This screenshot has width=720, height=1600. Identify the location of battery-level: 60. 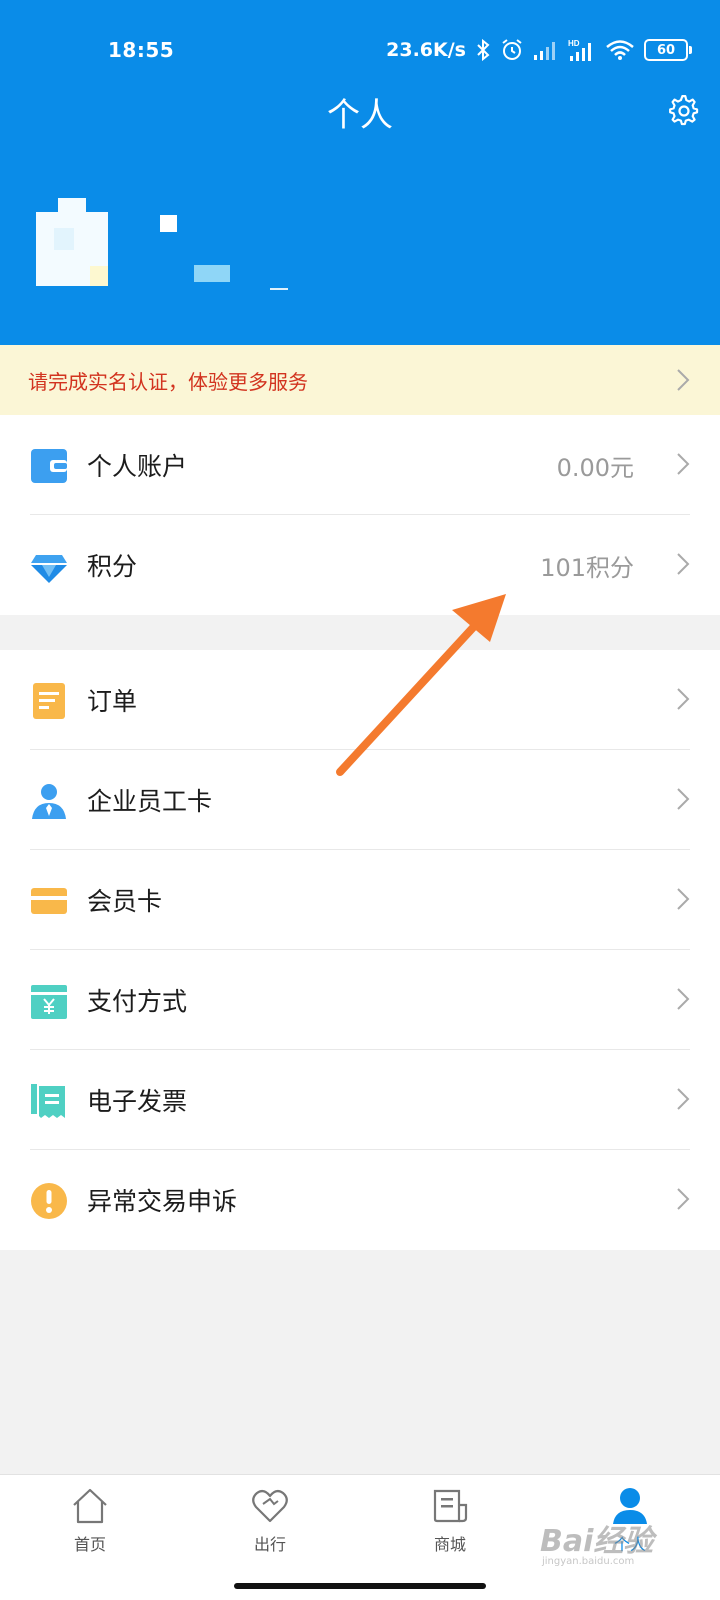
(666, 50).